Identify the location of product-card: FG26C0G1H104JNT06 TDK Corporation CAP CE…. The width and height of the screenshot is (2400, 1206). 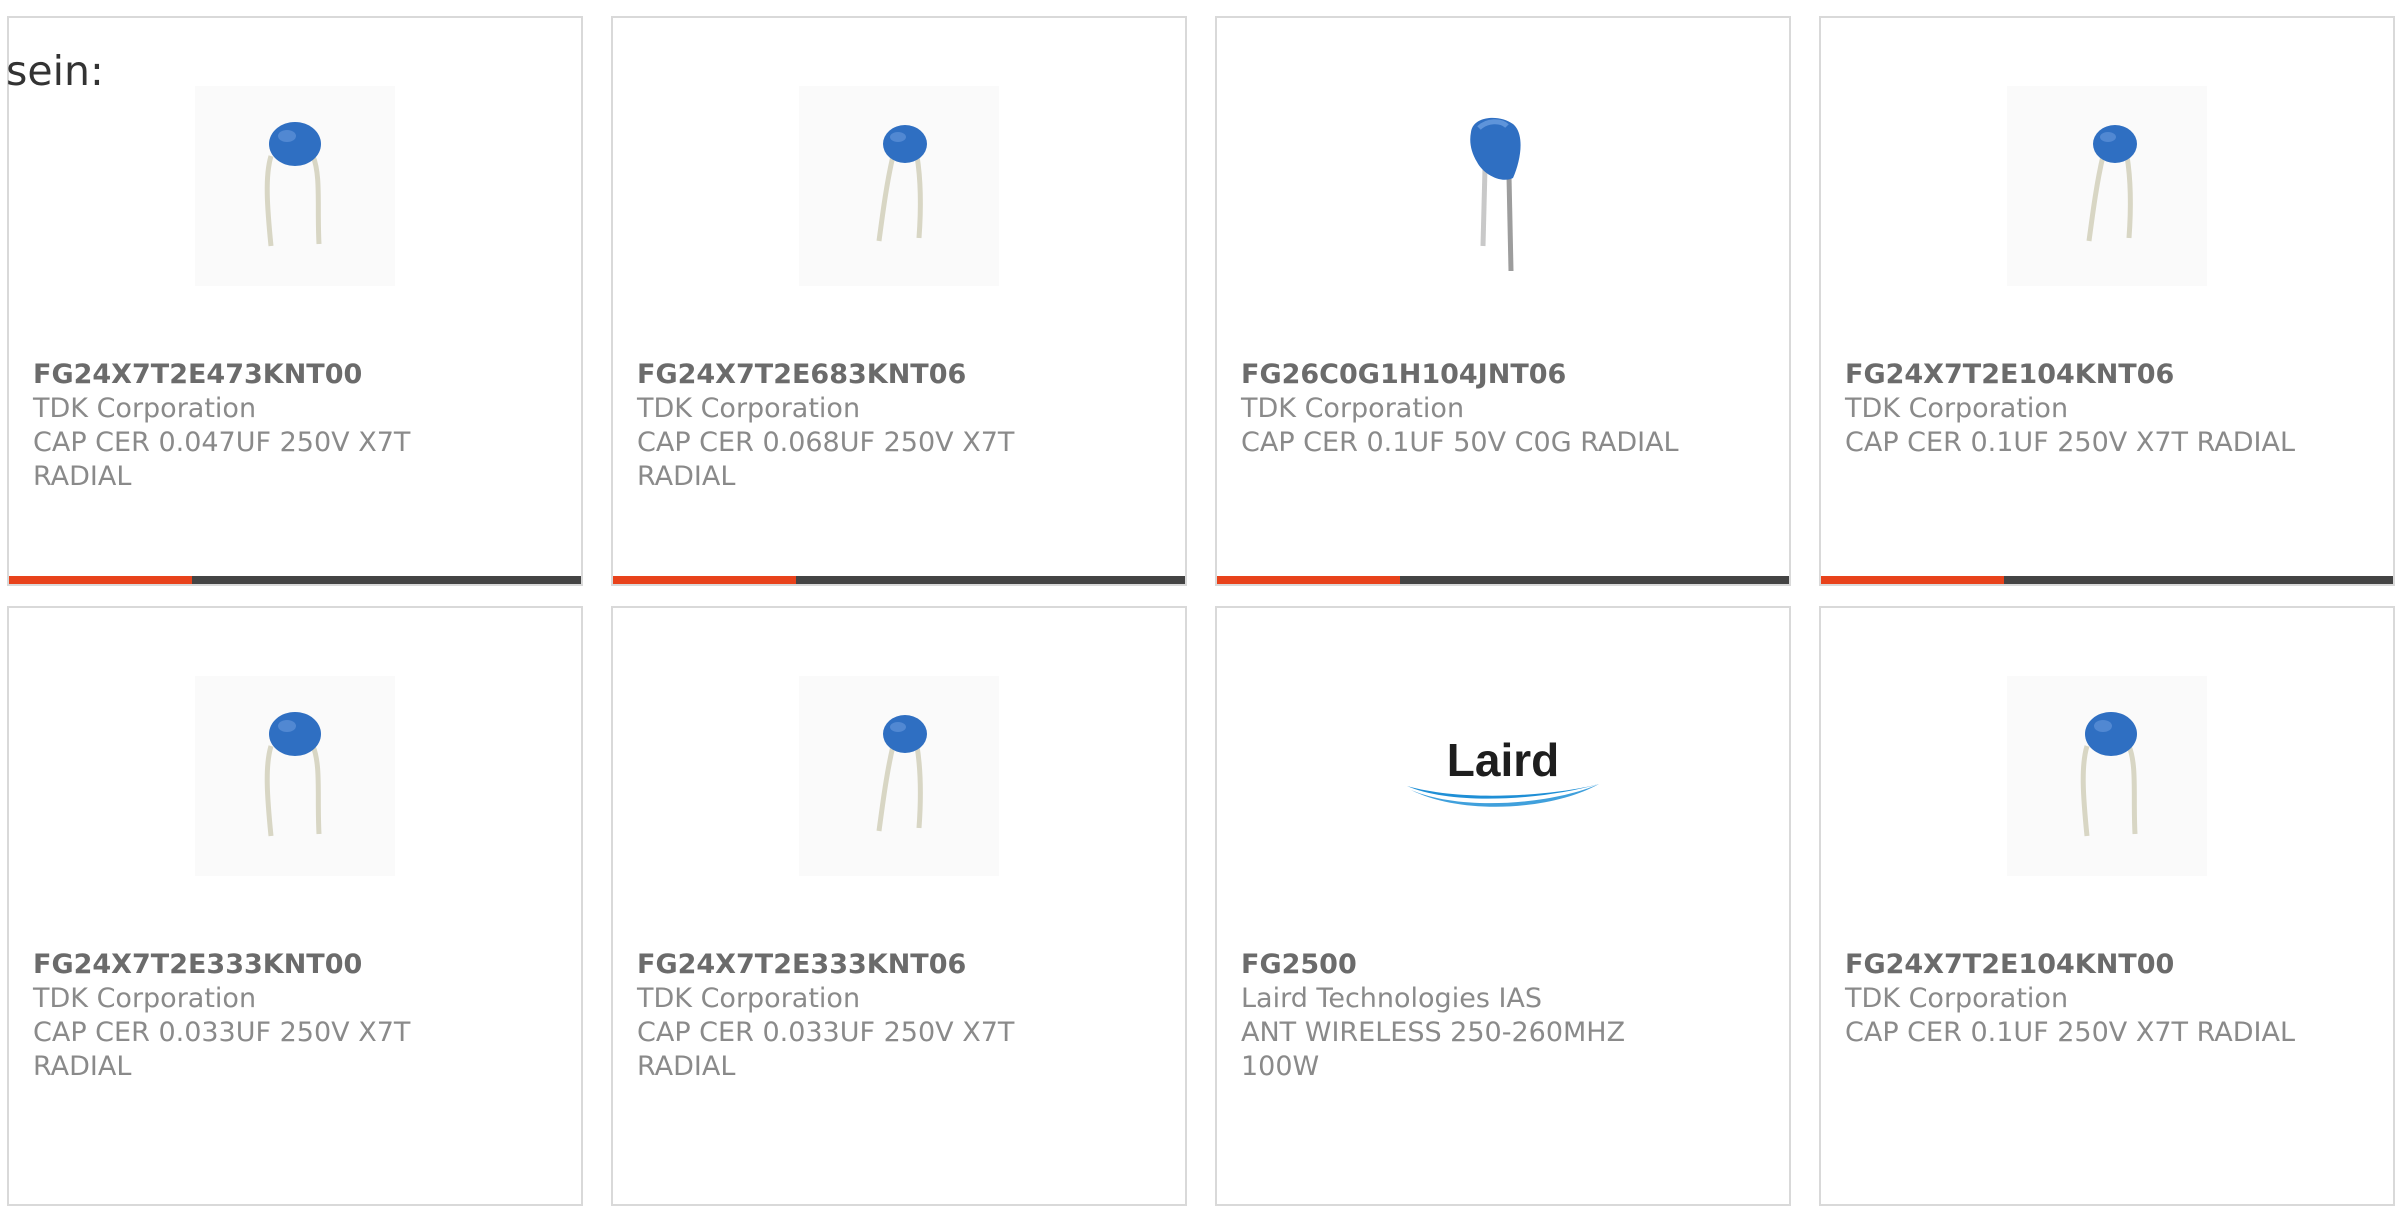
(1503, 301).